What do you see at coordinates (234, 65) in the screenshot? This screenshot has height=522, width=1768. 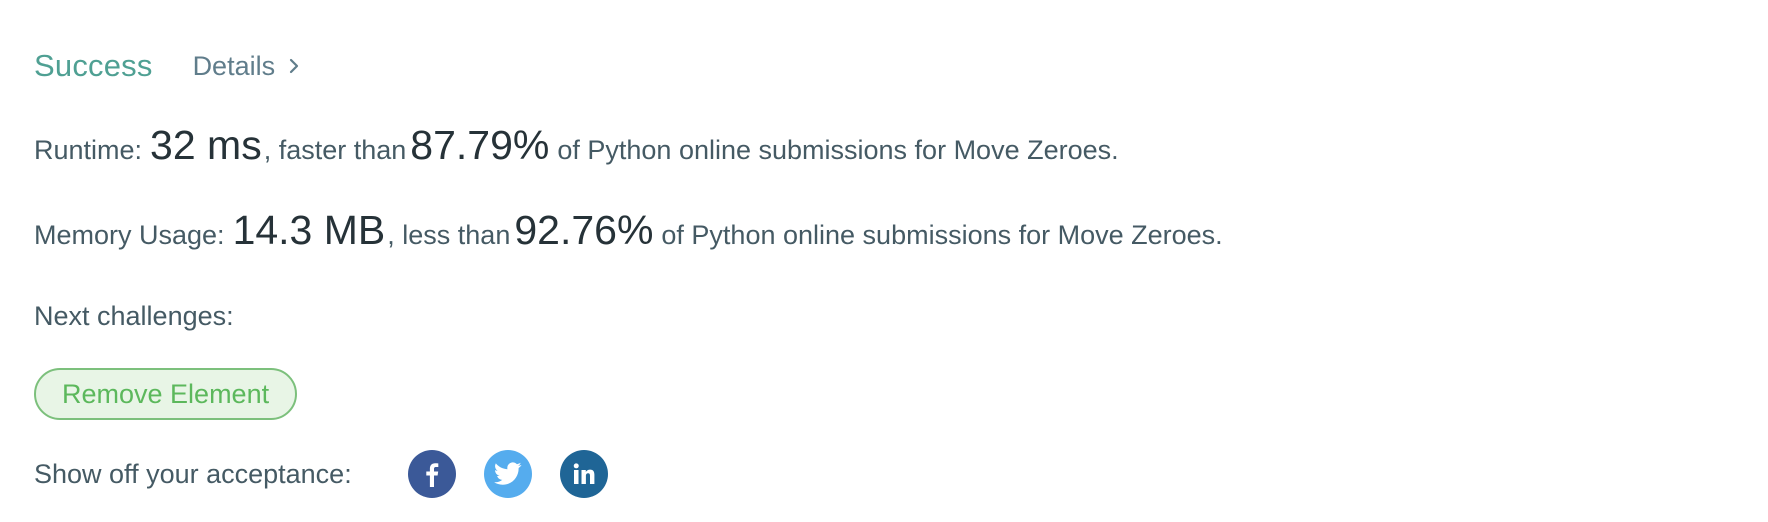 I see `details-label: Details` at bounding box center [234, 65].